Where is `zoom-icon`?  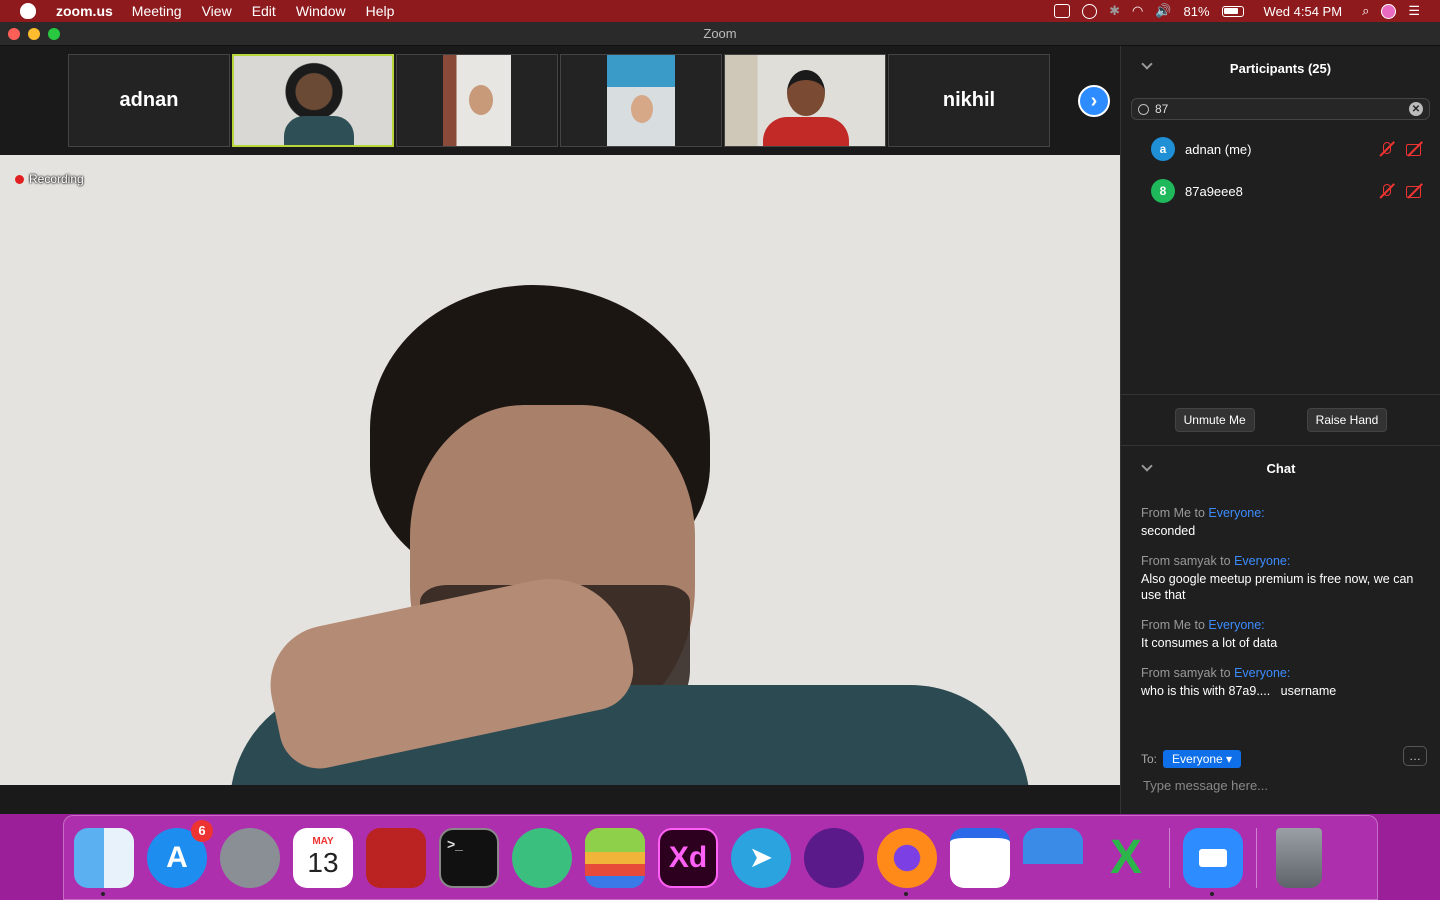
zoom-icon is located at coordinates (1213, 861).